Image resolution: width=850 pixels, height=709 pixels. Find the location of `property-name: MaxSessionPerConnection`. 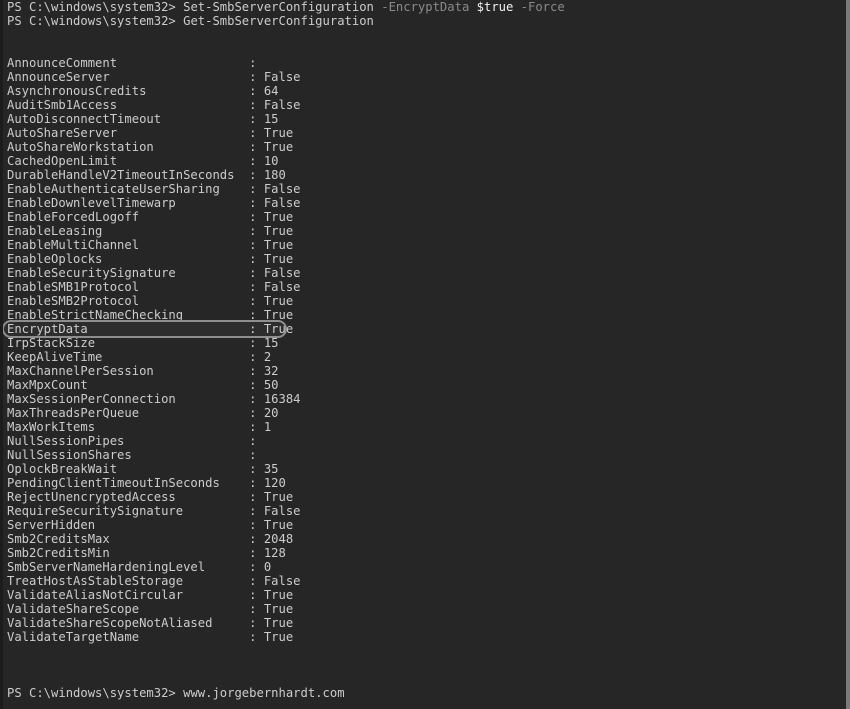

property-name: MaxSessionPerConnection is located at coordinates (128, 399).